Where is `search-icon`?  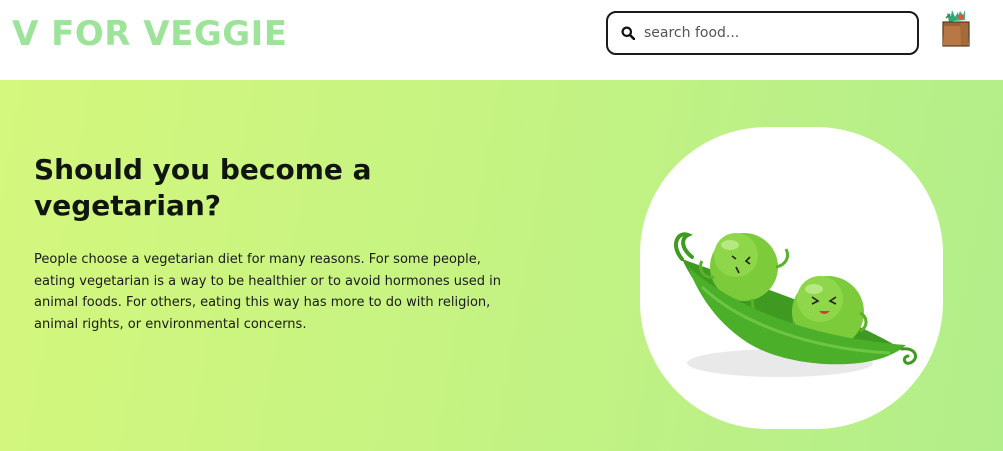
search-icon is located at coordinates (628, 33).